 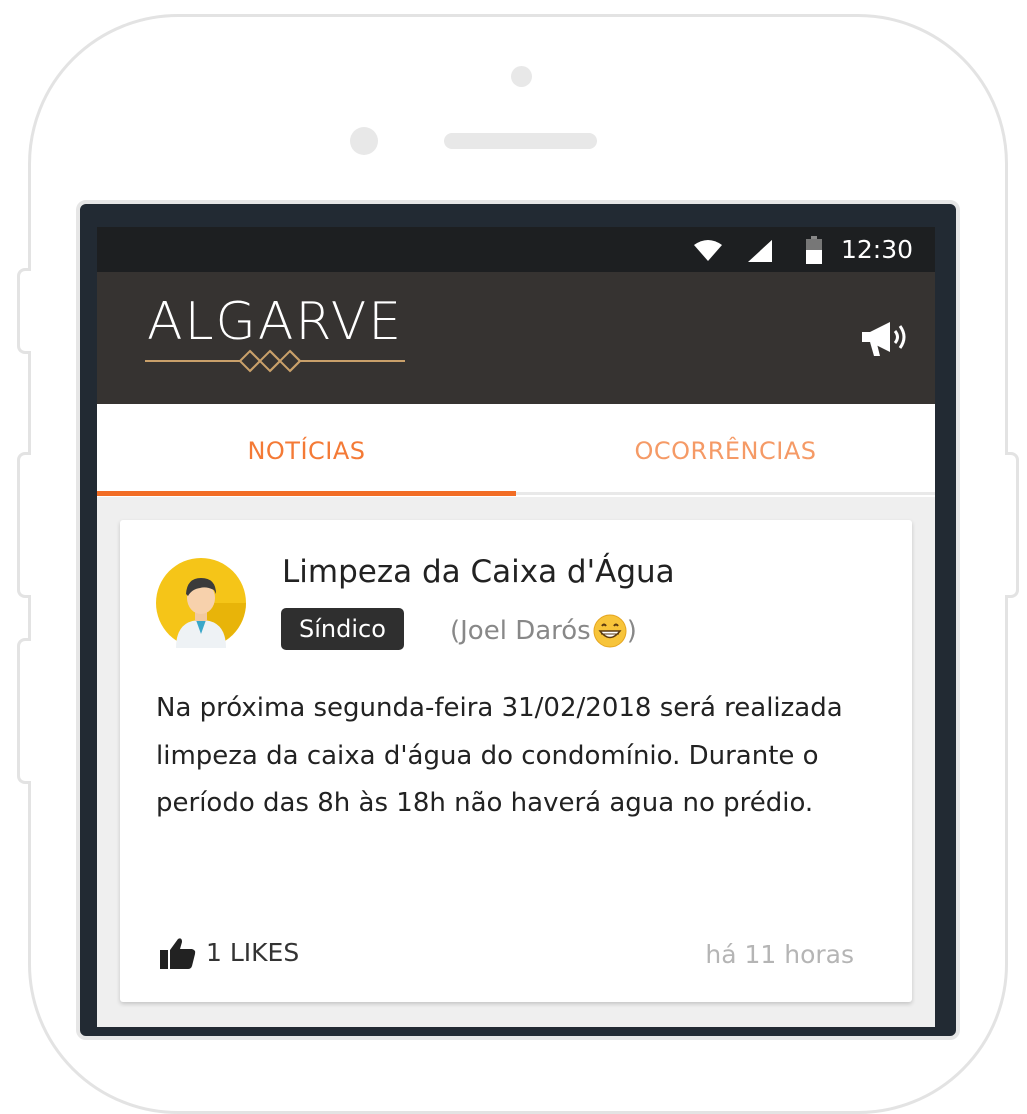 What do you see at coordinates (814, 250) in the screenshot?
I see `battery-icon` at bounding box center [814, 250].